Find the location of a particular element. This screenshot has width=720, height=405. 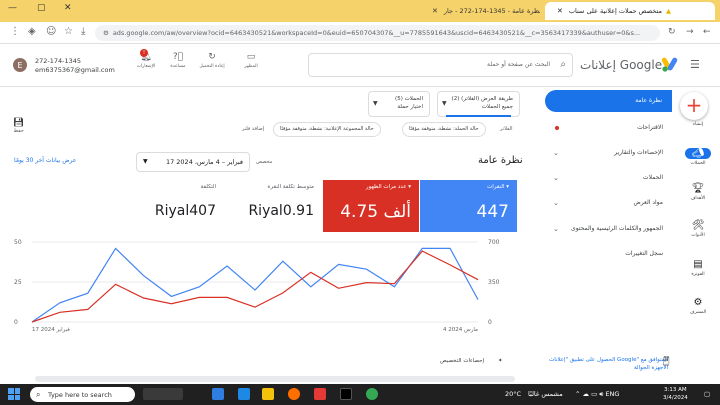

google-ads-logo-icon is located at coordinates (670, 66).